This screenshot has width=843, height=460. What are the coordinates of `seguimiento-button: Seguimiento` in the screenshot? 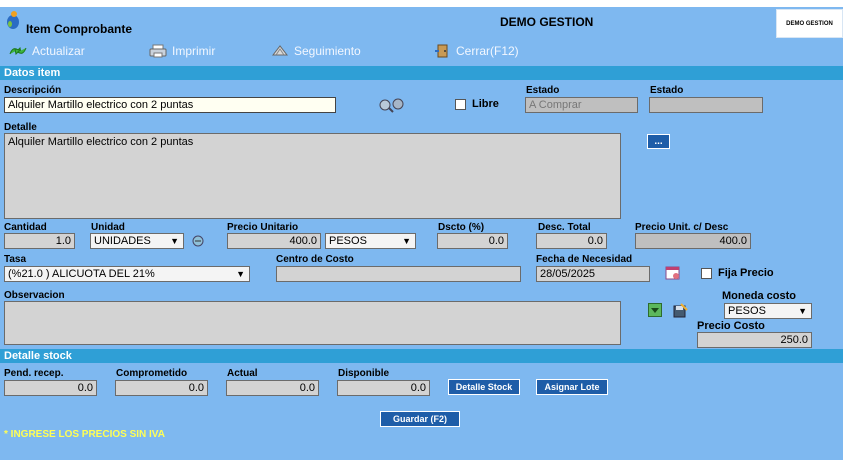 It's located at (315, 51).